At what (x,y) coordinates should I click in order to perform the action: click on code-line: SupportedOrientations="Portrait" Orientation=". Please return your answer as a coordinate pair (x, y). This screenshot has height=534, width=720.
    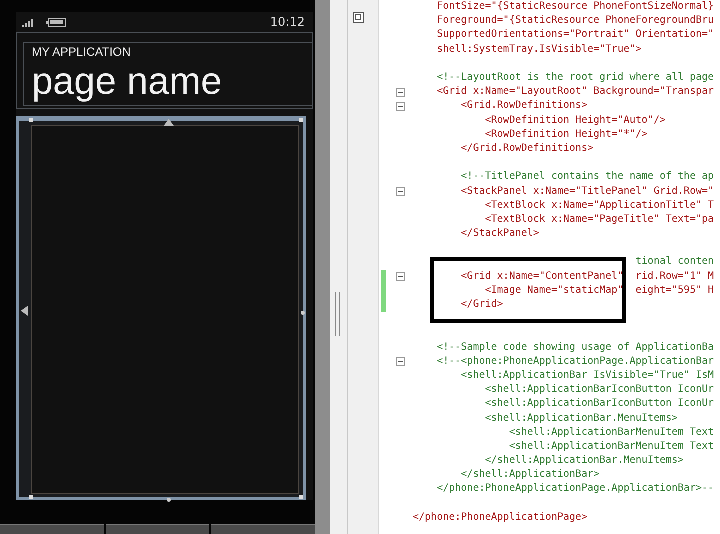
    Looking at the image, I should click on (575, 35).